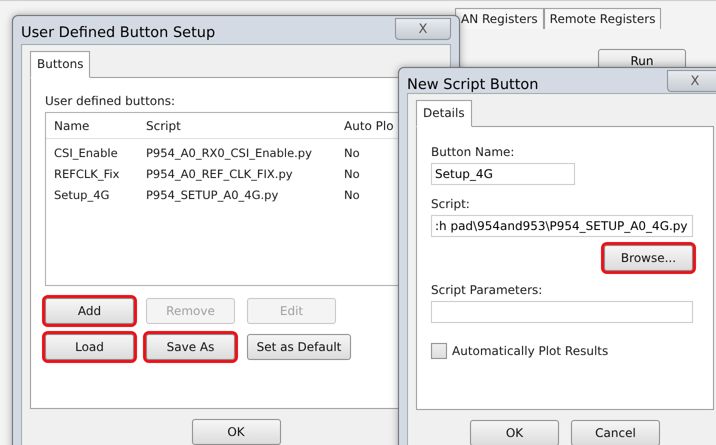  Describe the element at coordinates (444, 113) in the screenshot. I see `tab: Details` at that location.